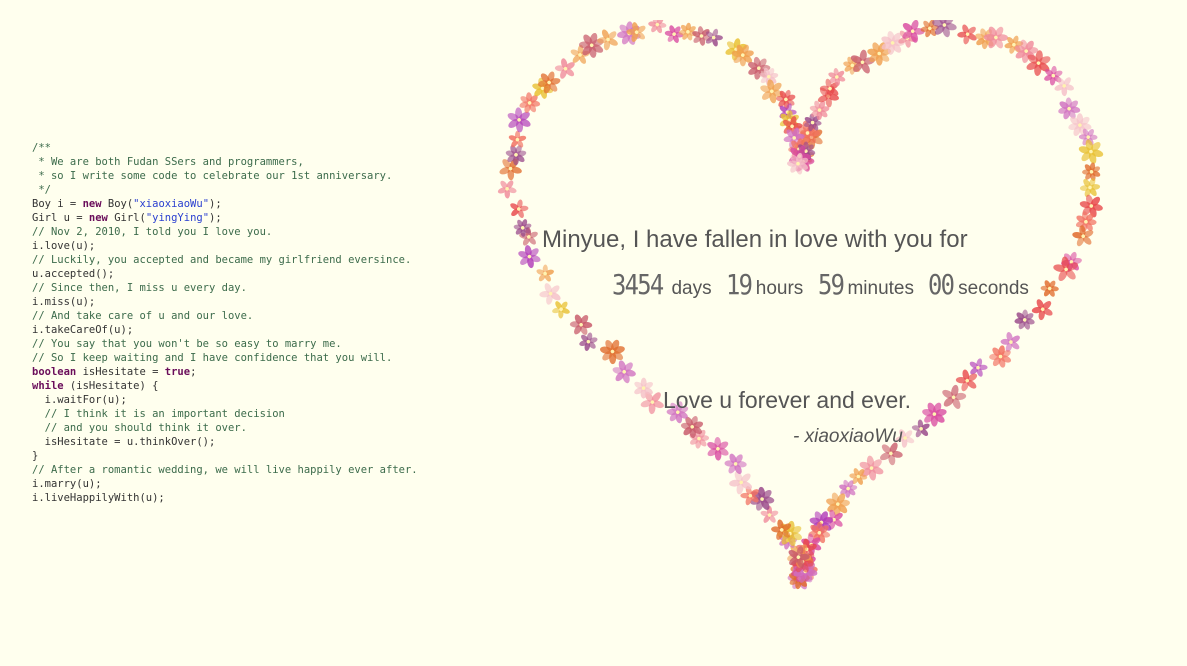 The width and height of the screenshot is (1187, 666). I want to click on code-line: // Nov 2, 2010, I told you I love you., so click(225, 232).